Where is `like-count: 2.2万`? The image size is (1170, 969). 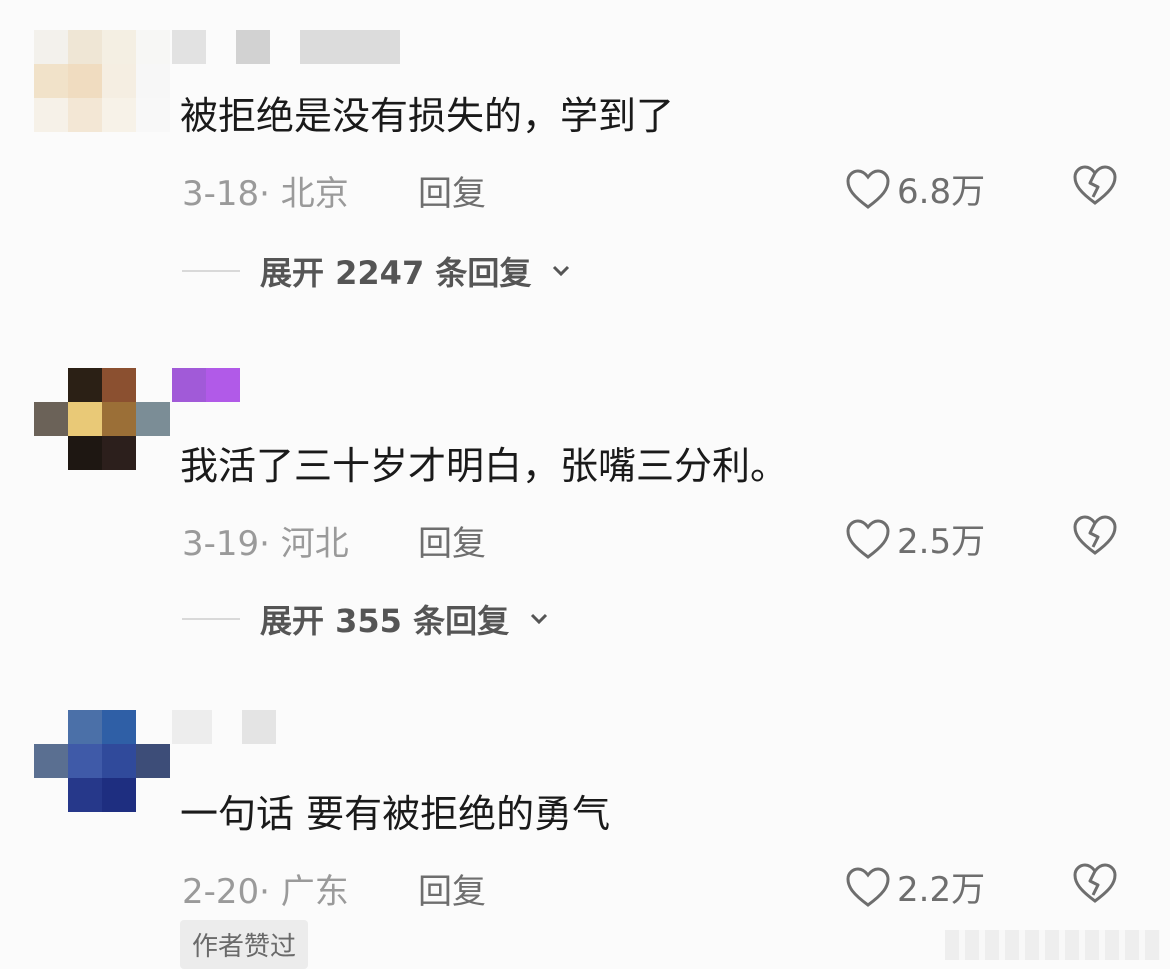
like-count: 2.2万 is located at coordinates (941, 890).